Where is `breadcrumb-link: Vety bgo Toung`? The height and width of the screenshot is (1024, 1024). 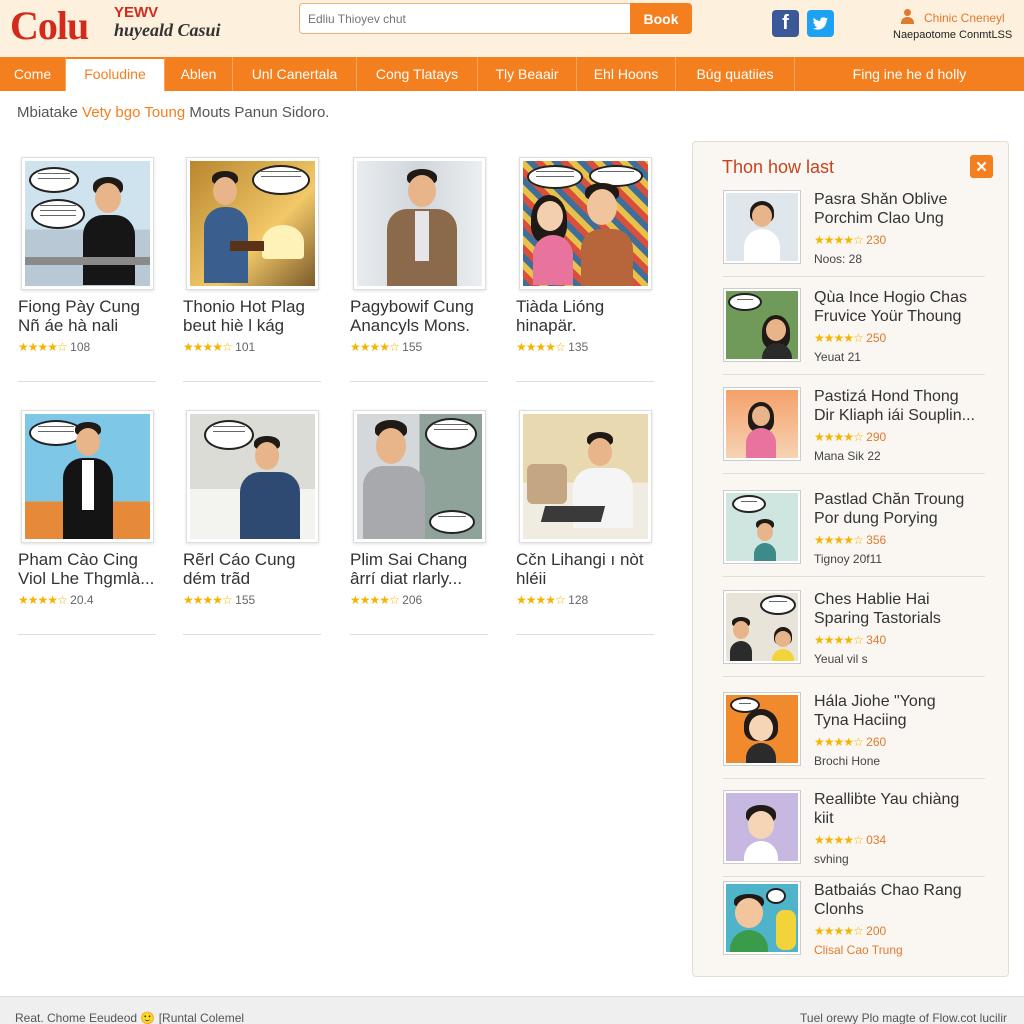 breadcrumb-link: Vety bgo Toung is located at coordinates (133, 112).